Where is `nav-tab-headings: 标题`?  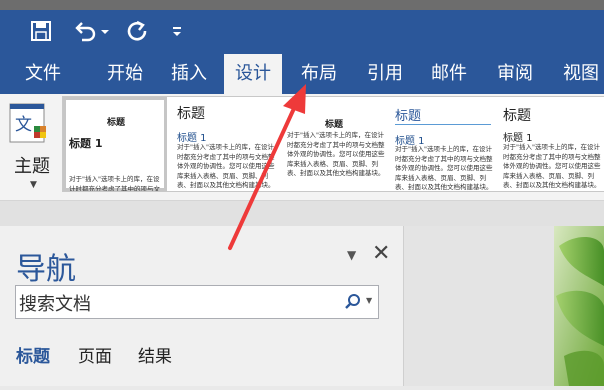
nav-tab-headings: 标题 is located at coordinates (33, 354).